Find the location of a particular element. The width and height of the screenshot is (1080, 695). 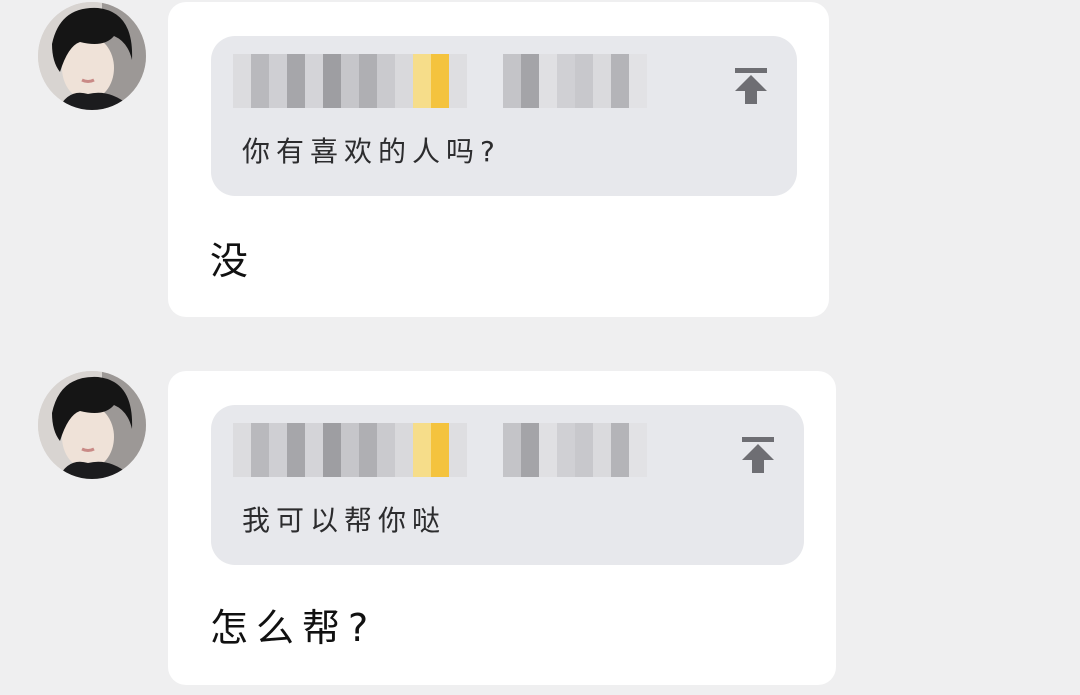

quoted-message: 你有喜欢的人吗? is located at coordinates (504, 116).